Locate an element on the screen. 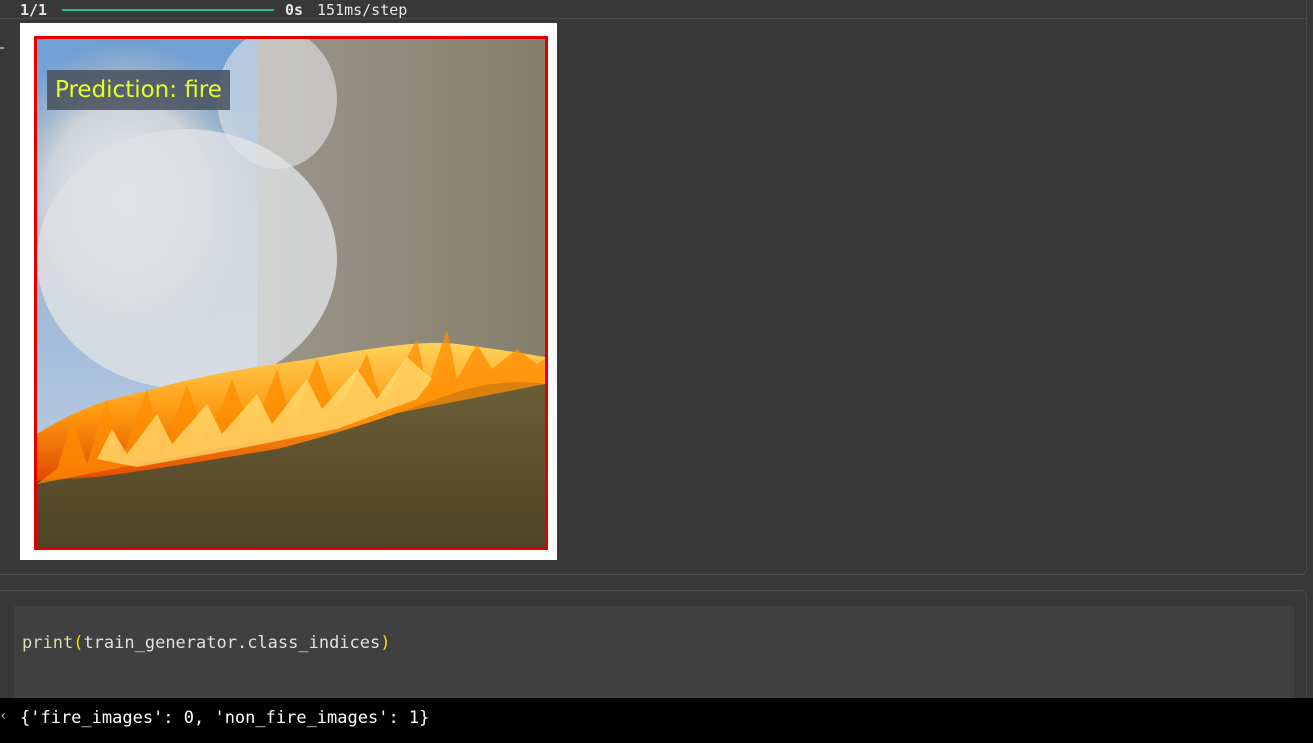 This screenshot has height=743, width=1313. progress-line: 1/1 0s 151ms/step is located at coordinates (653, 9).